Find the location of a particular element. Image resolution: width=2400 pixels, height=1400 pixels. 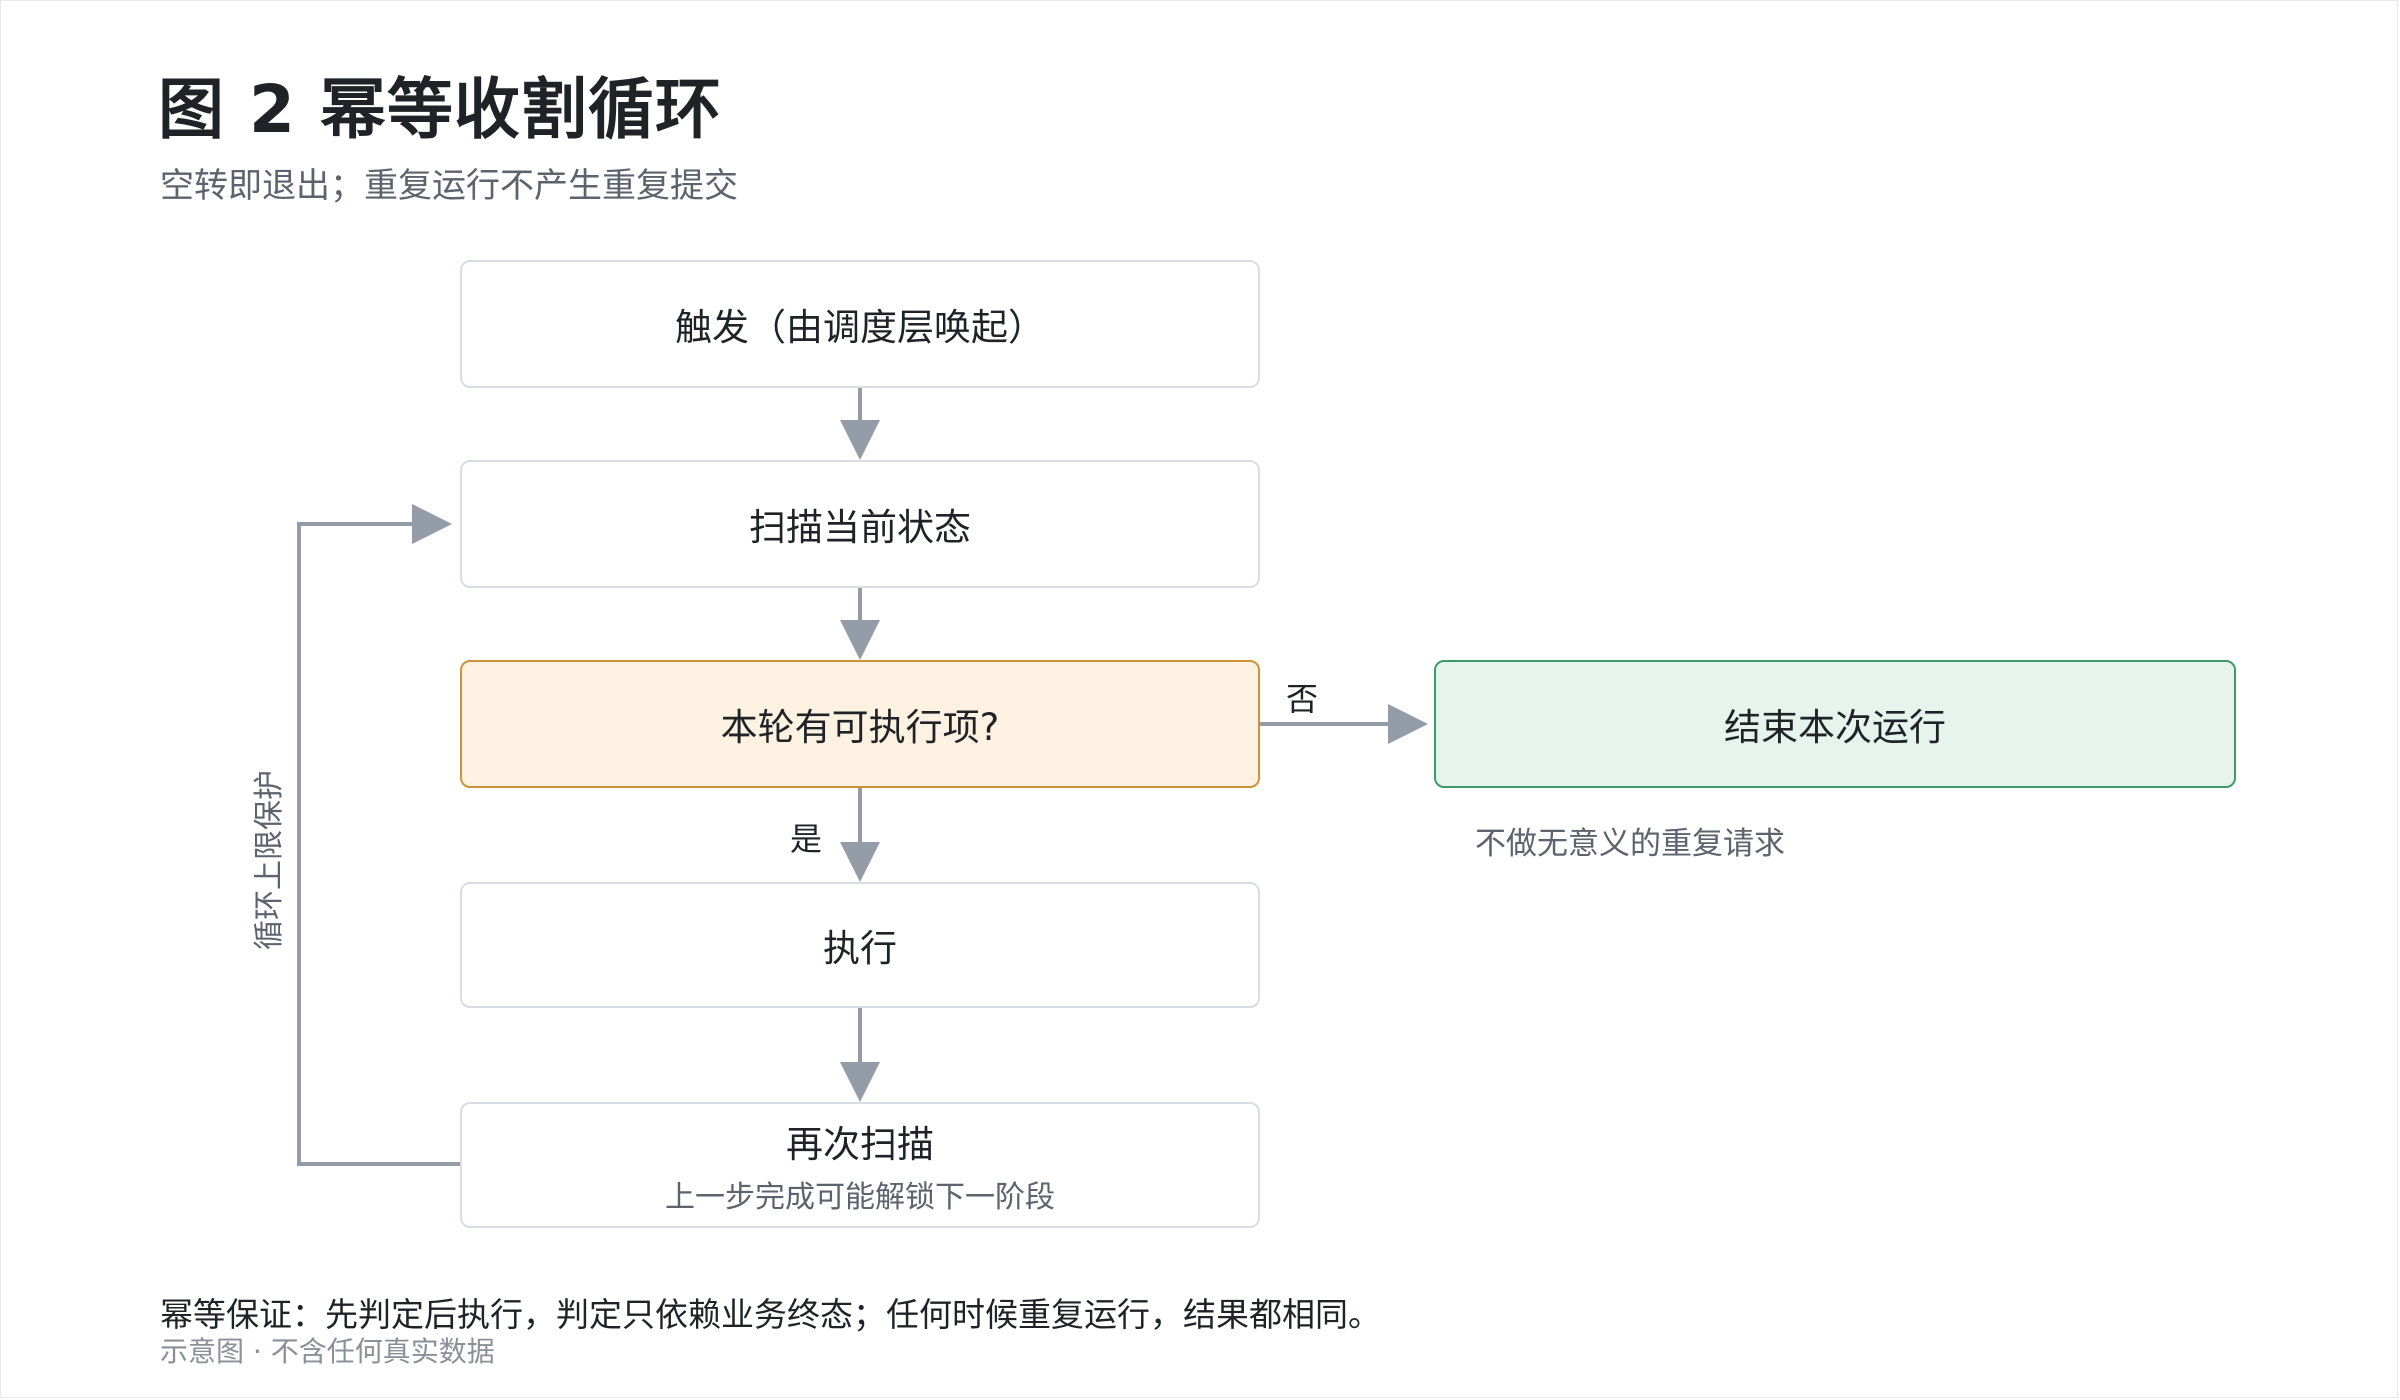

node-end-label: 结束本次运行 is located at coordinates (1835, 727).